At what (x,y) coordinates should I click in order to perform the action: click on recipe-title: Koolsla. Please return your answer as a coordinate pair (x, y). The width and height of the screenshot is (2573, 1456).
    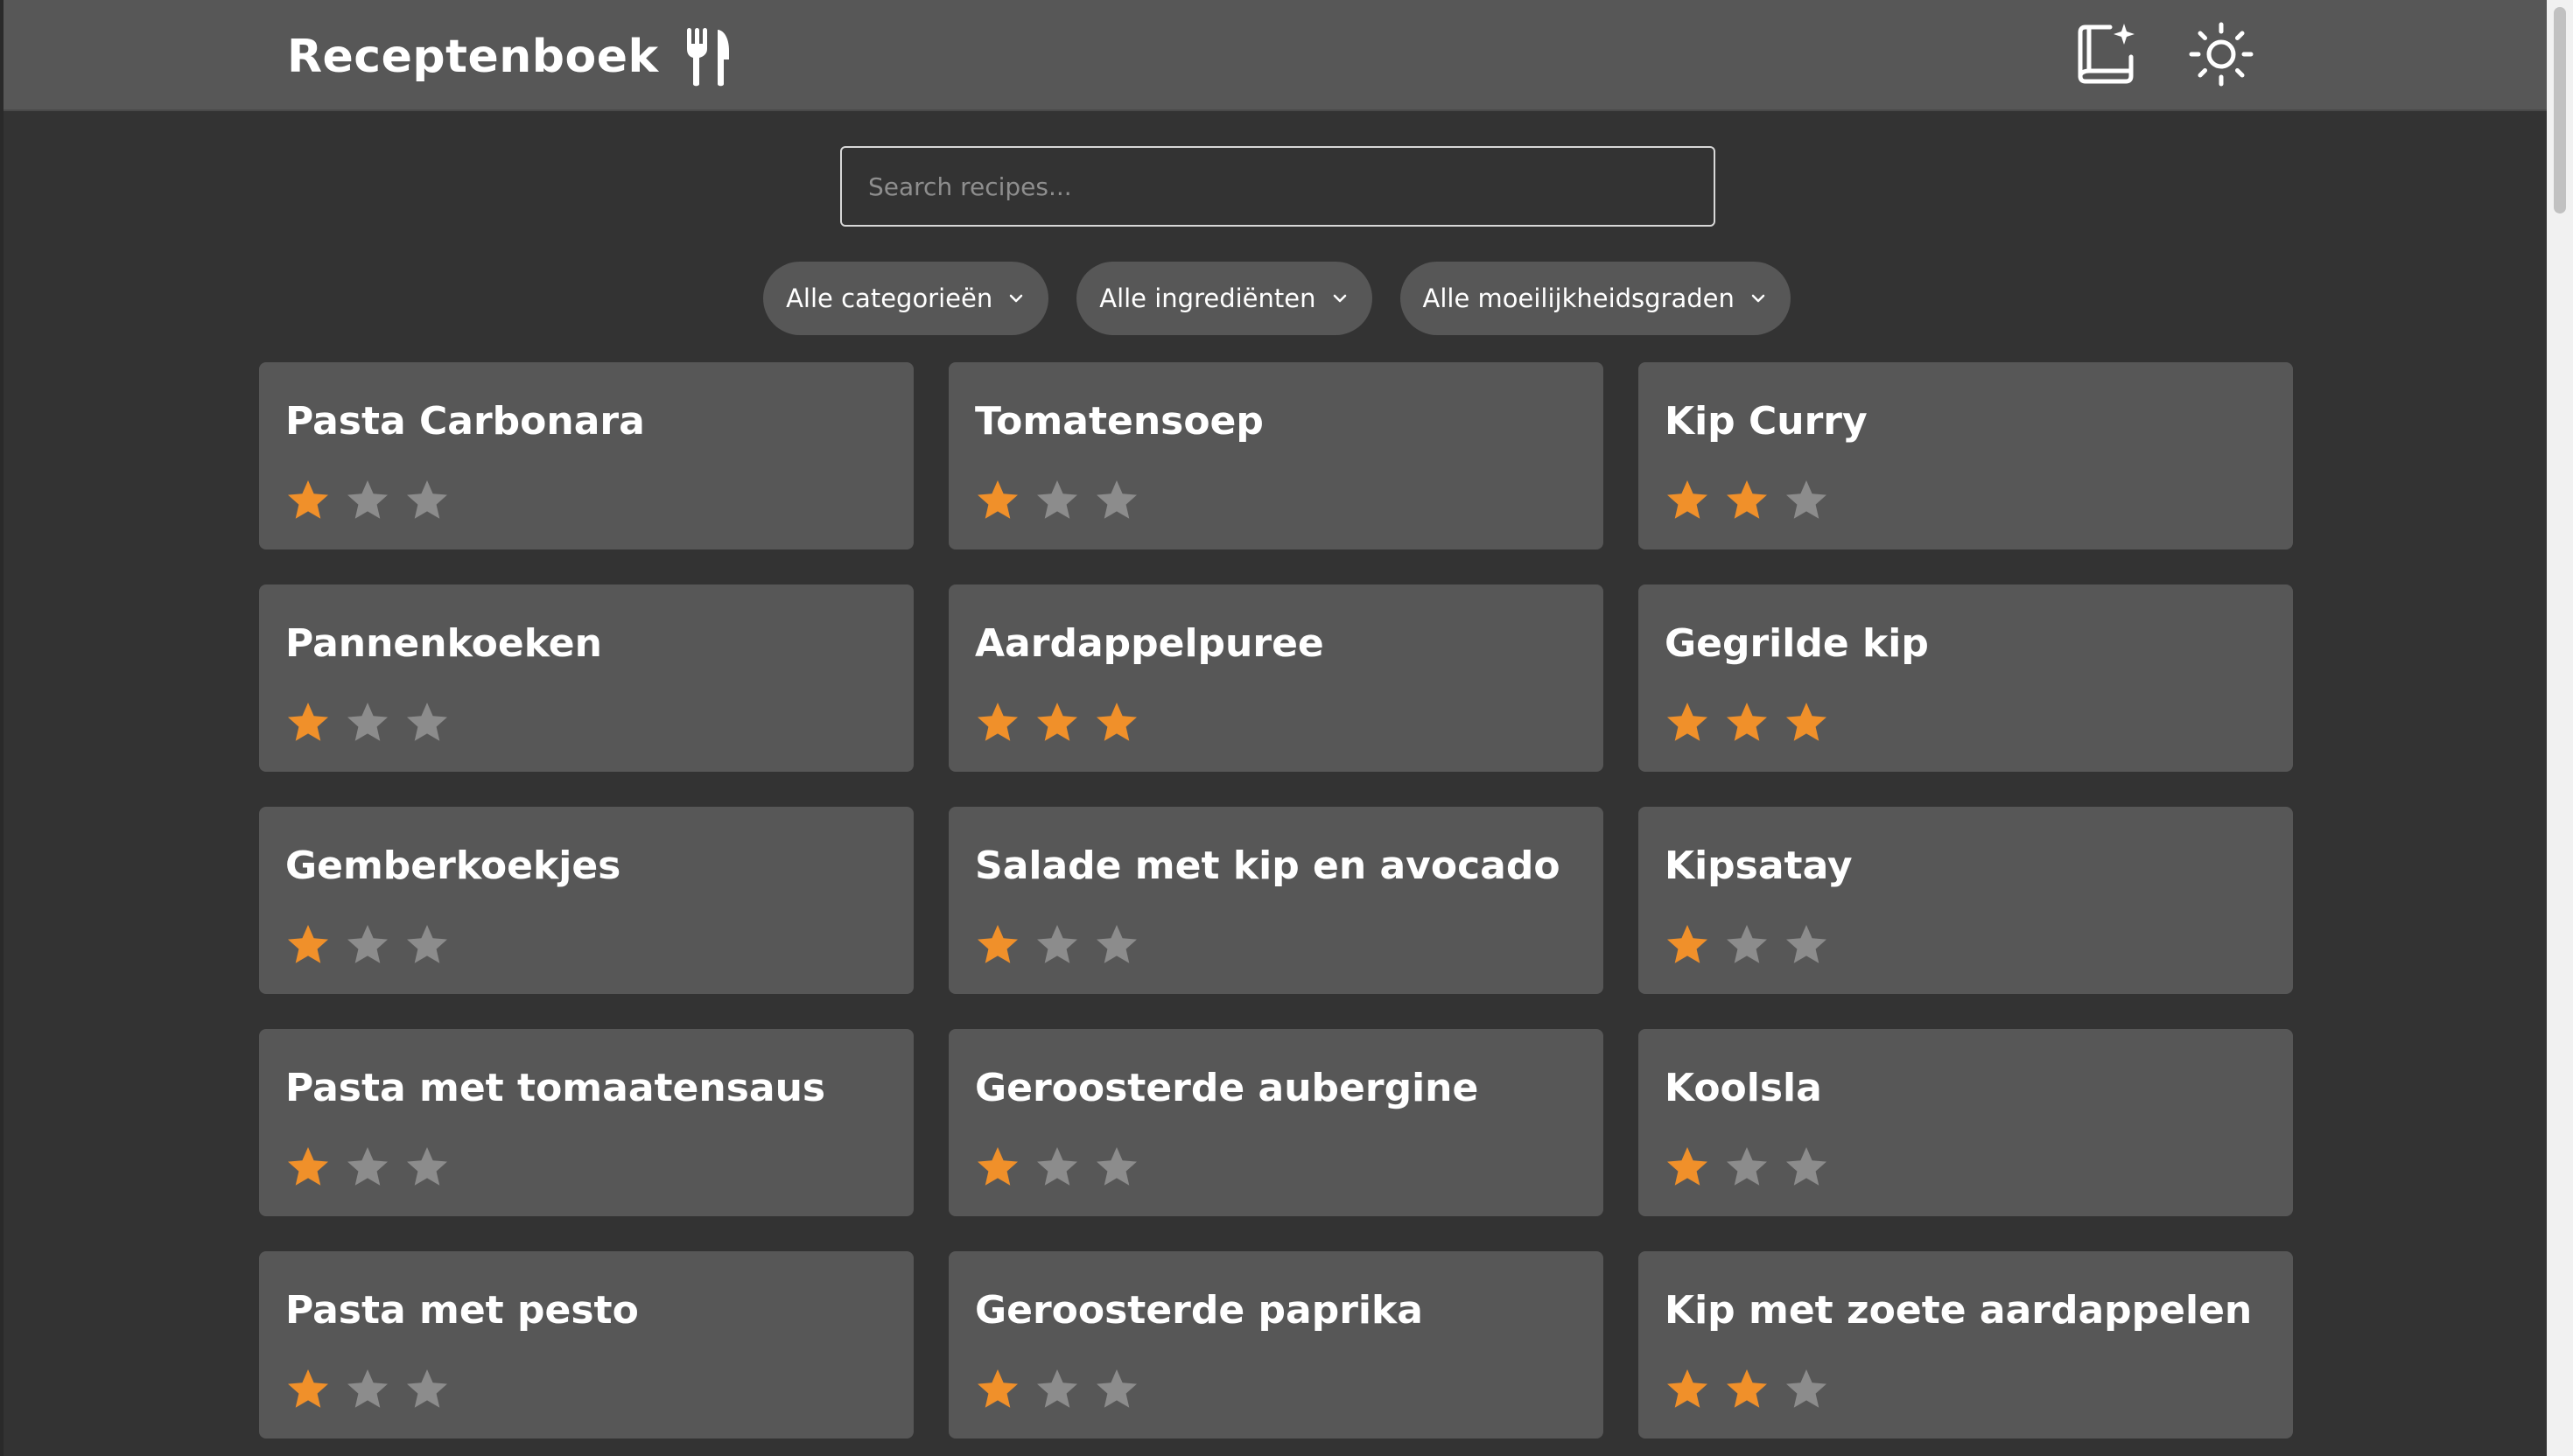
    Looking at the image, I should click on (1743, 1088).